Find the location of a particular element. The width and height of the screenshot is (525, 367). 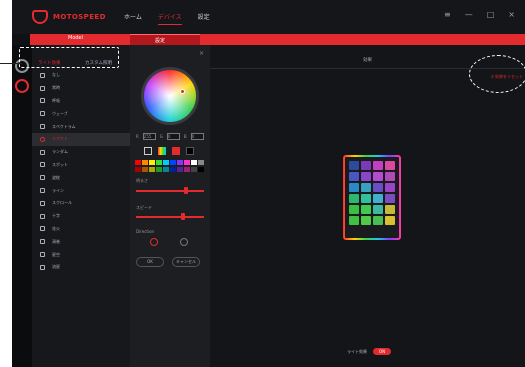

tab-settings: 設定 is located at coordinates (165, 39).